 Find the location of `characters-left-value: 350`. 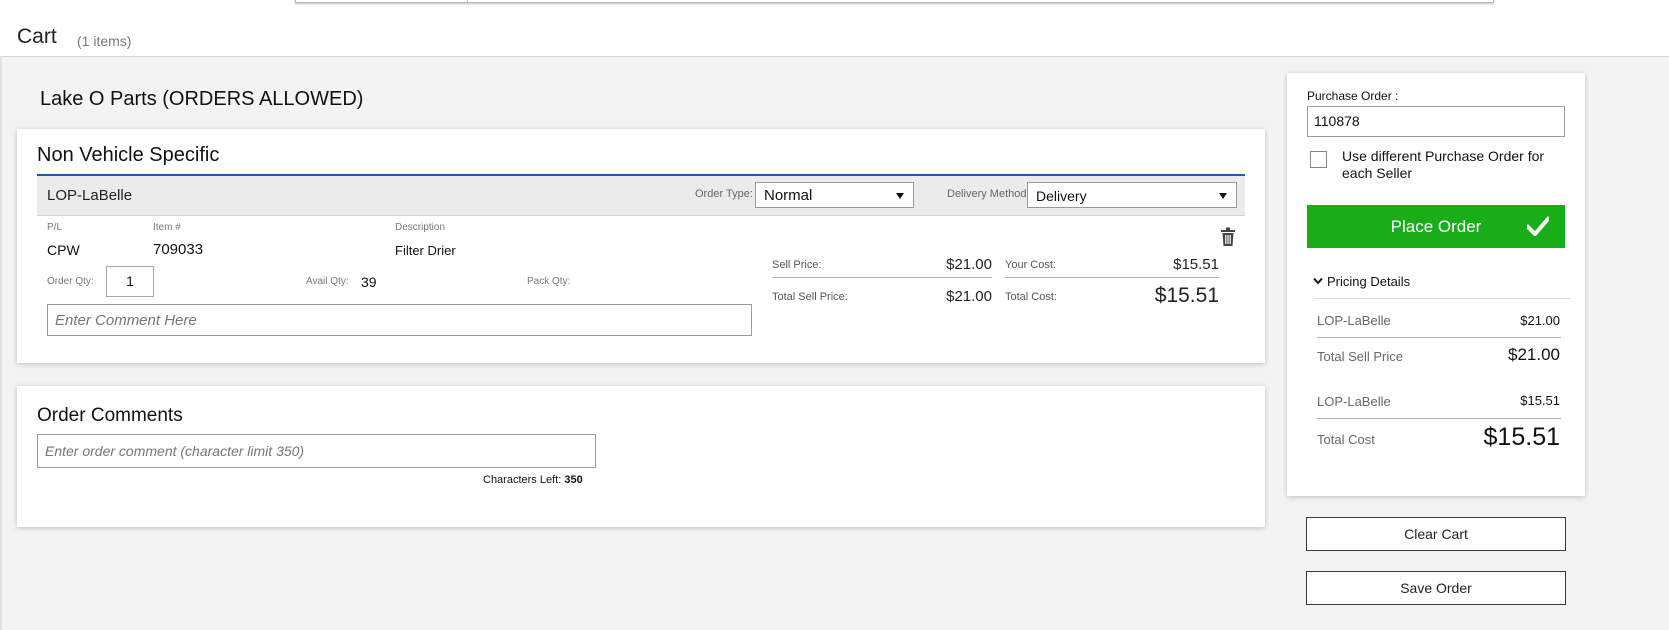

characters-left-value: 350 is located at coordinates (573, 480).